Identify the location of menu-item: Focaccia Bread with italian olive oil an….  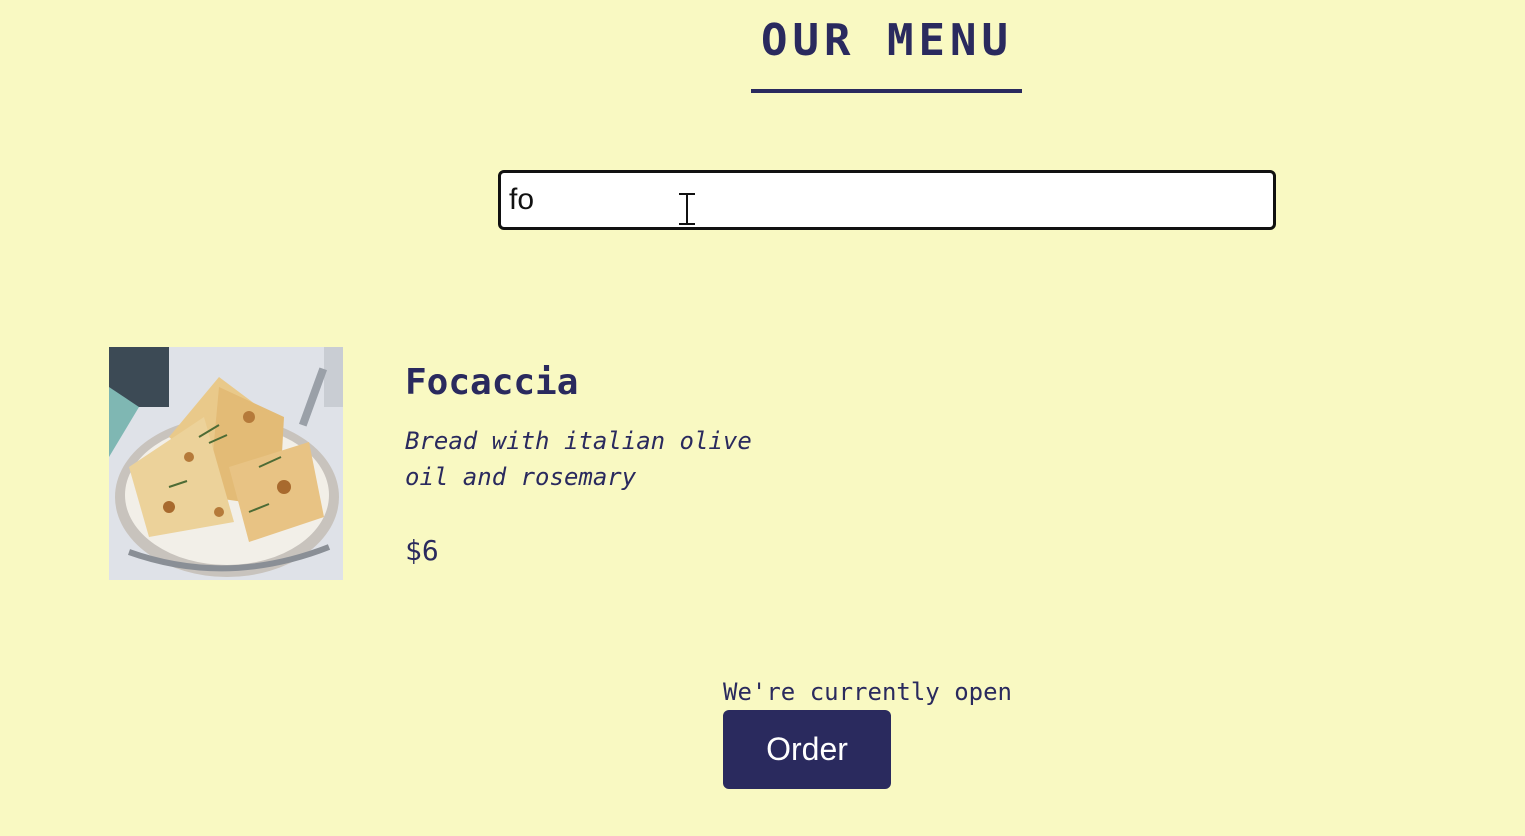
(509, 464).